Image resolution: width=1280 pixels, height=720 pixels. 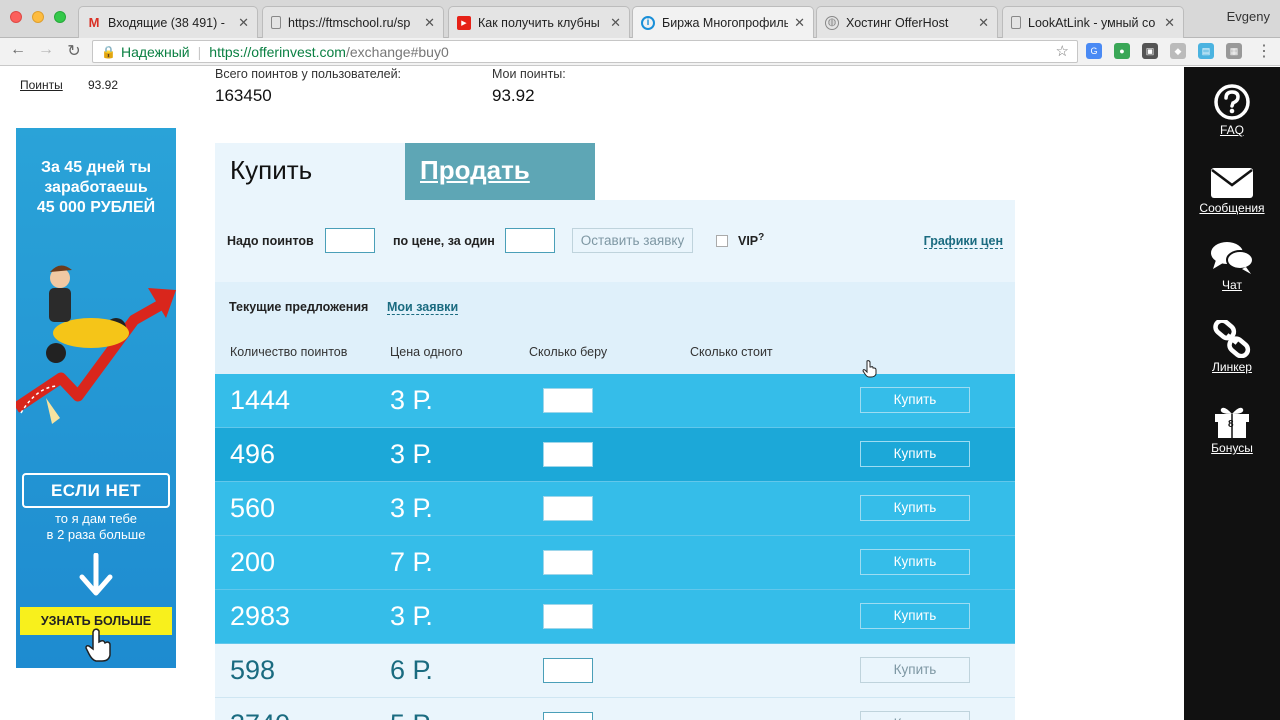 I want to click on scooter-rider-illustration, so click(x=96, y=344).